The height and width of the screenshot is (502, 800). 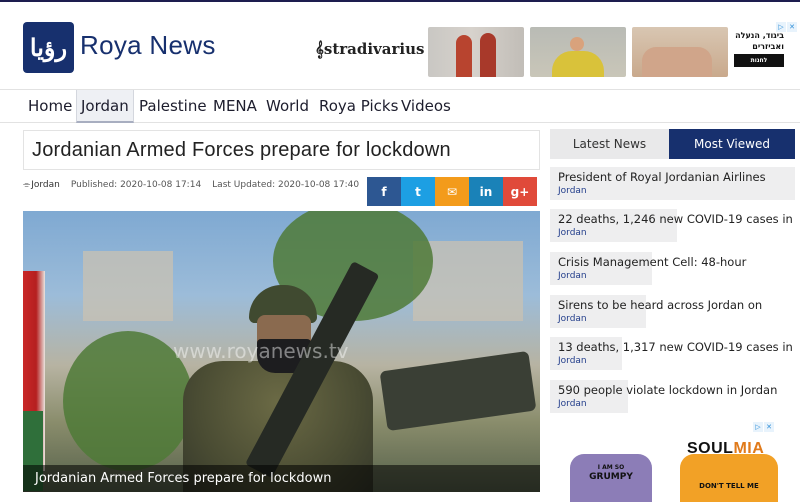 What do you see at coordinates (662, 177) in the screenshot?
I see `news-title: President of Royal Jordanian Airlines` at bounding box center [662, 177].